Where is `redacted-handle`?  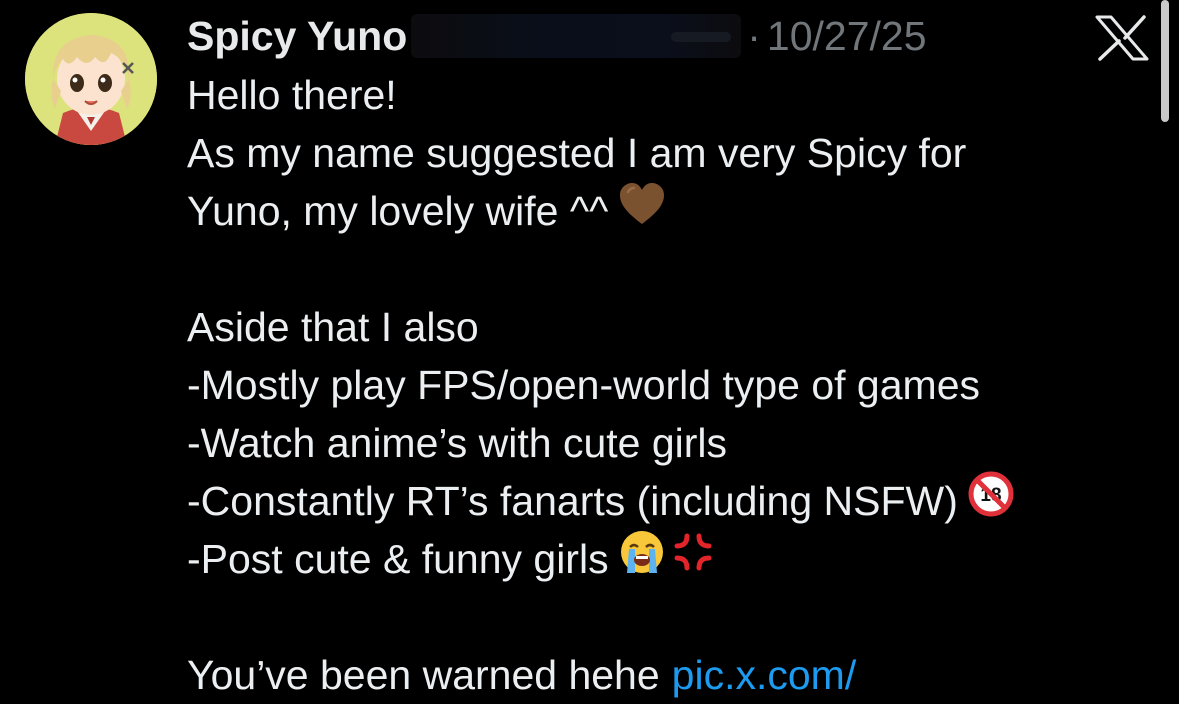
redacted-handle is located at coordinates (576, 36).